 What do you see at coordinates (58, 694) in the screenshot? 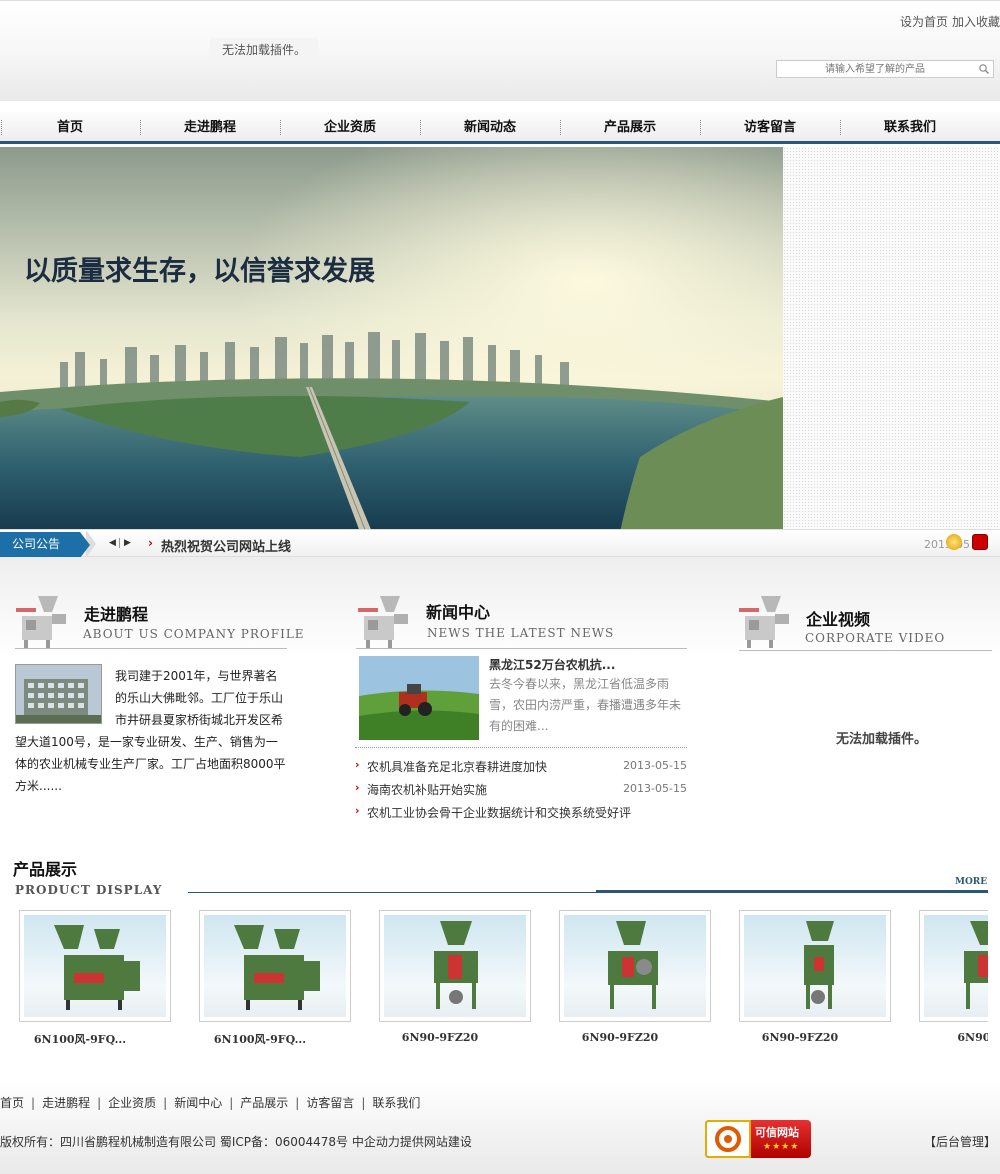
I see `company-building-image` at bounding box center [58, 694].